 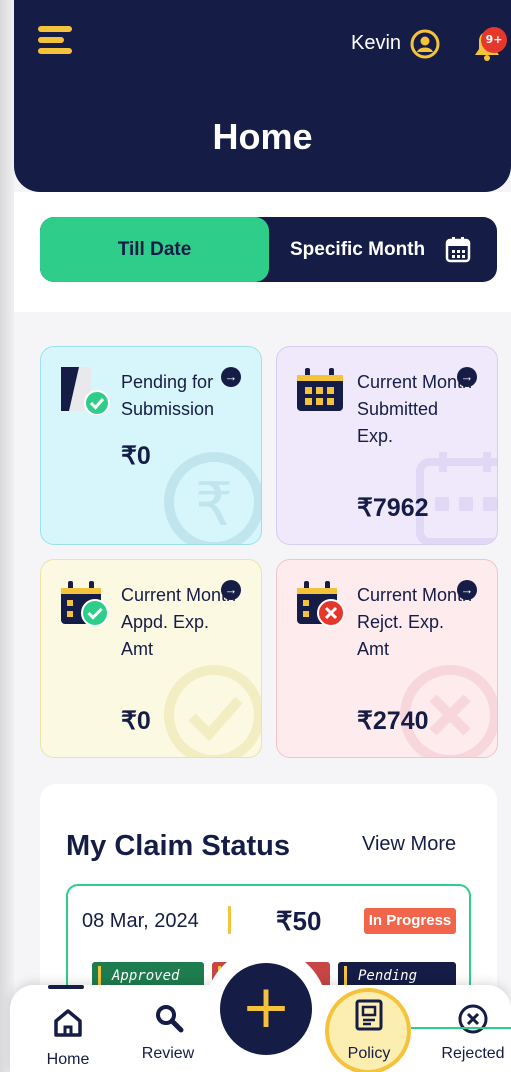 I want to click on nav-home: Home, so click(x=68, y=1028).